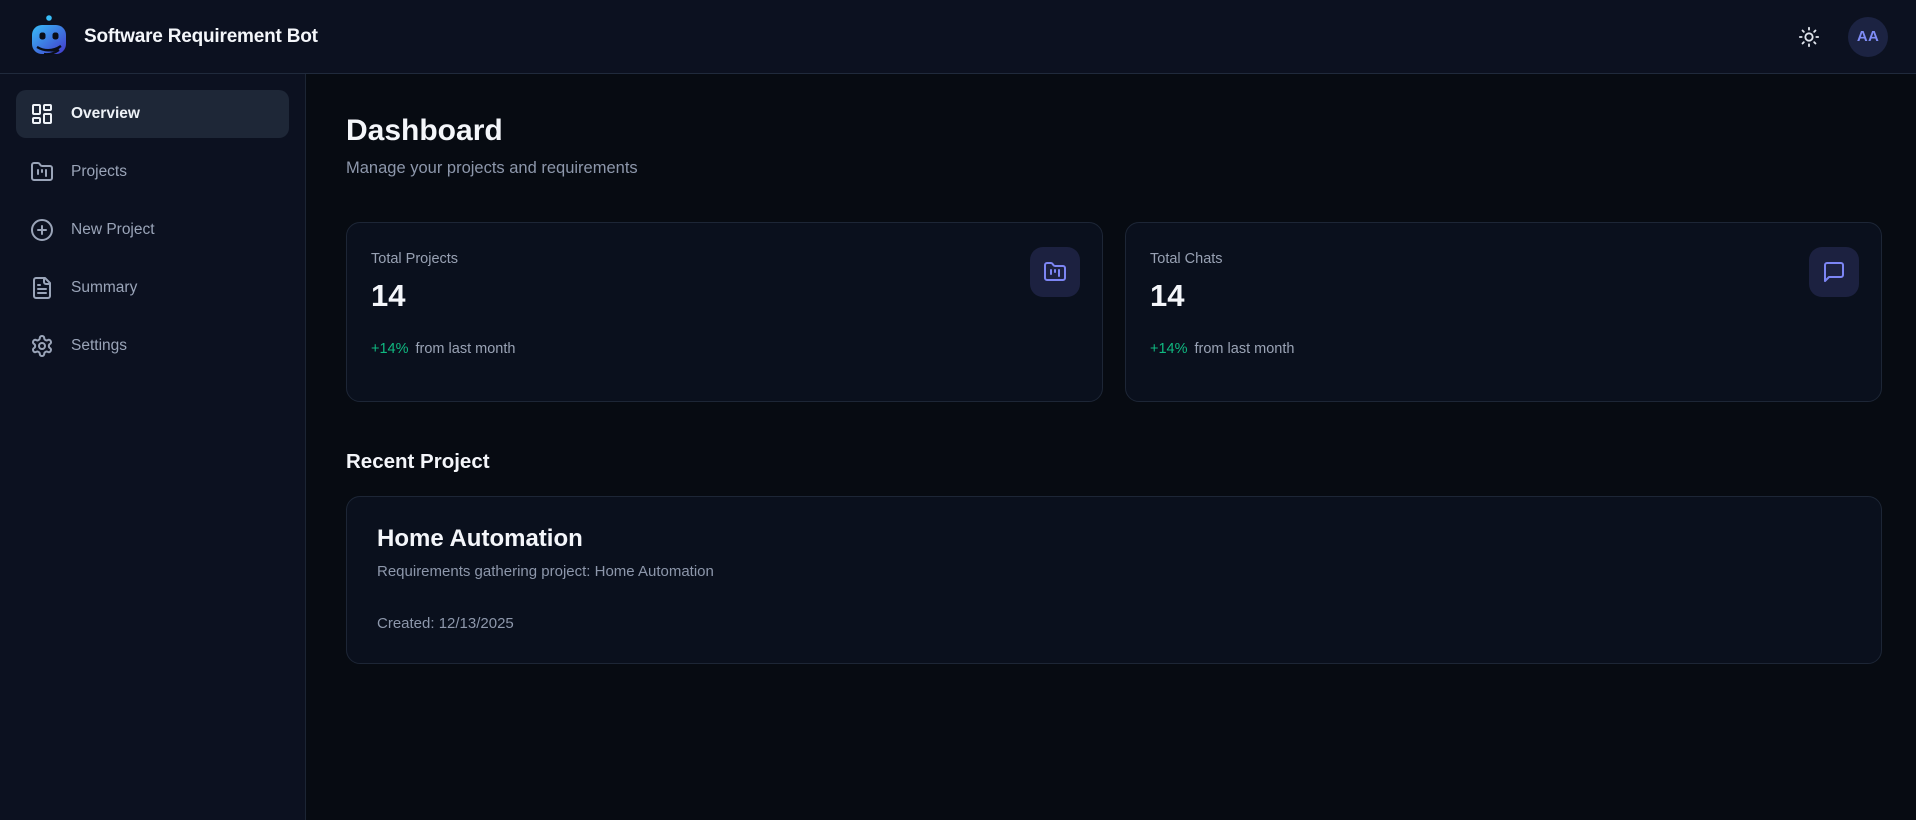 The image size is (1916, 820). I want to click on sidebar-item-label: Summary, so click(104, 287).